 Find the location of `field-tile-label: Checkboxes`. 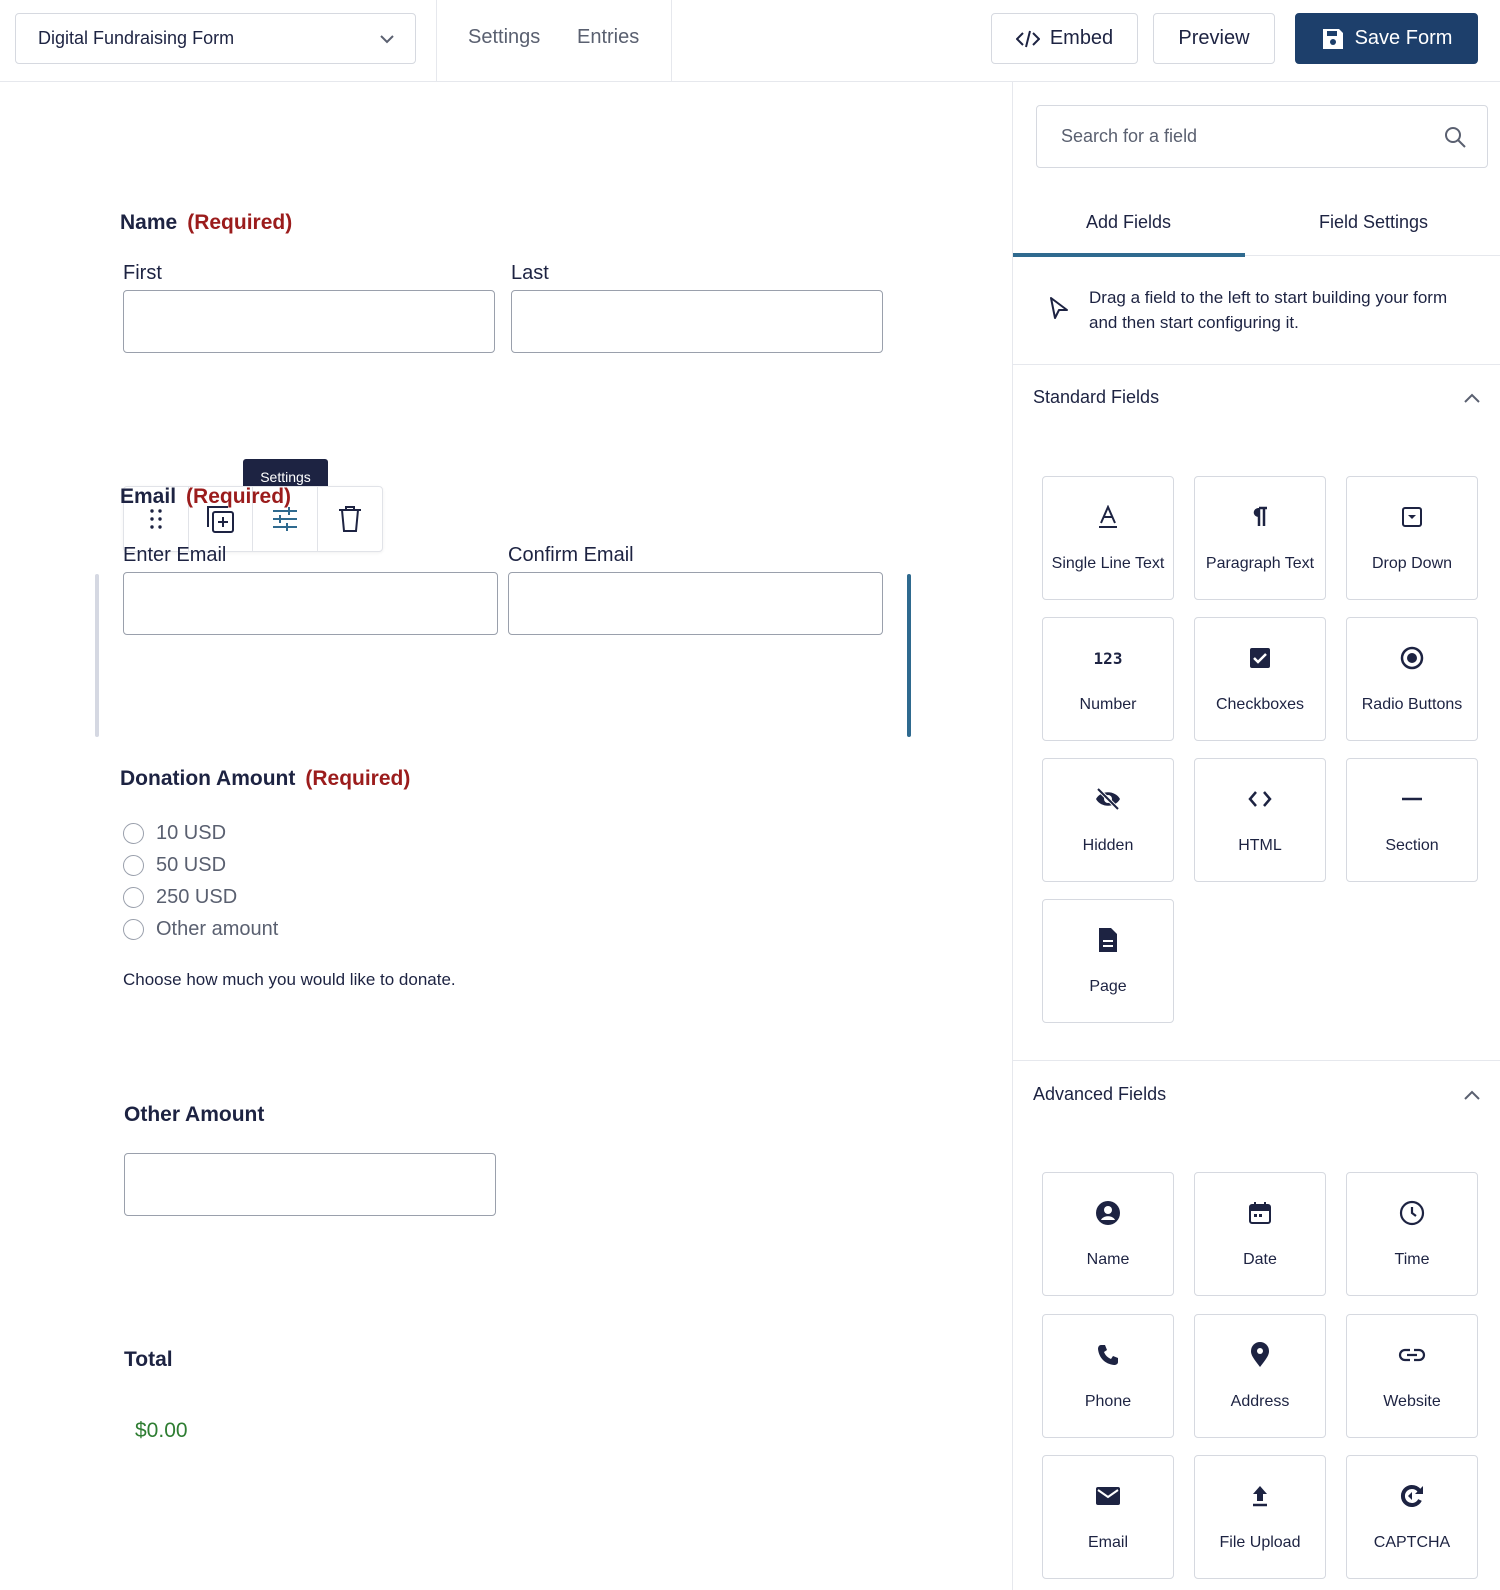

field-tile-label: Checkboxes is located at coordinates (1260, 704).